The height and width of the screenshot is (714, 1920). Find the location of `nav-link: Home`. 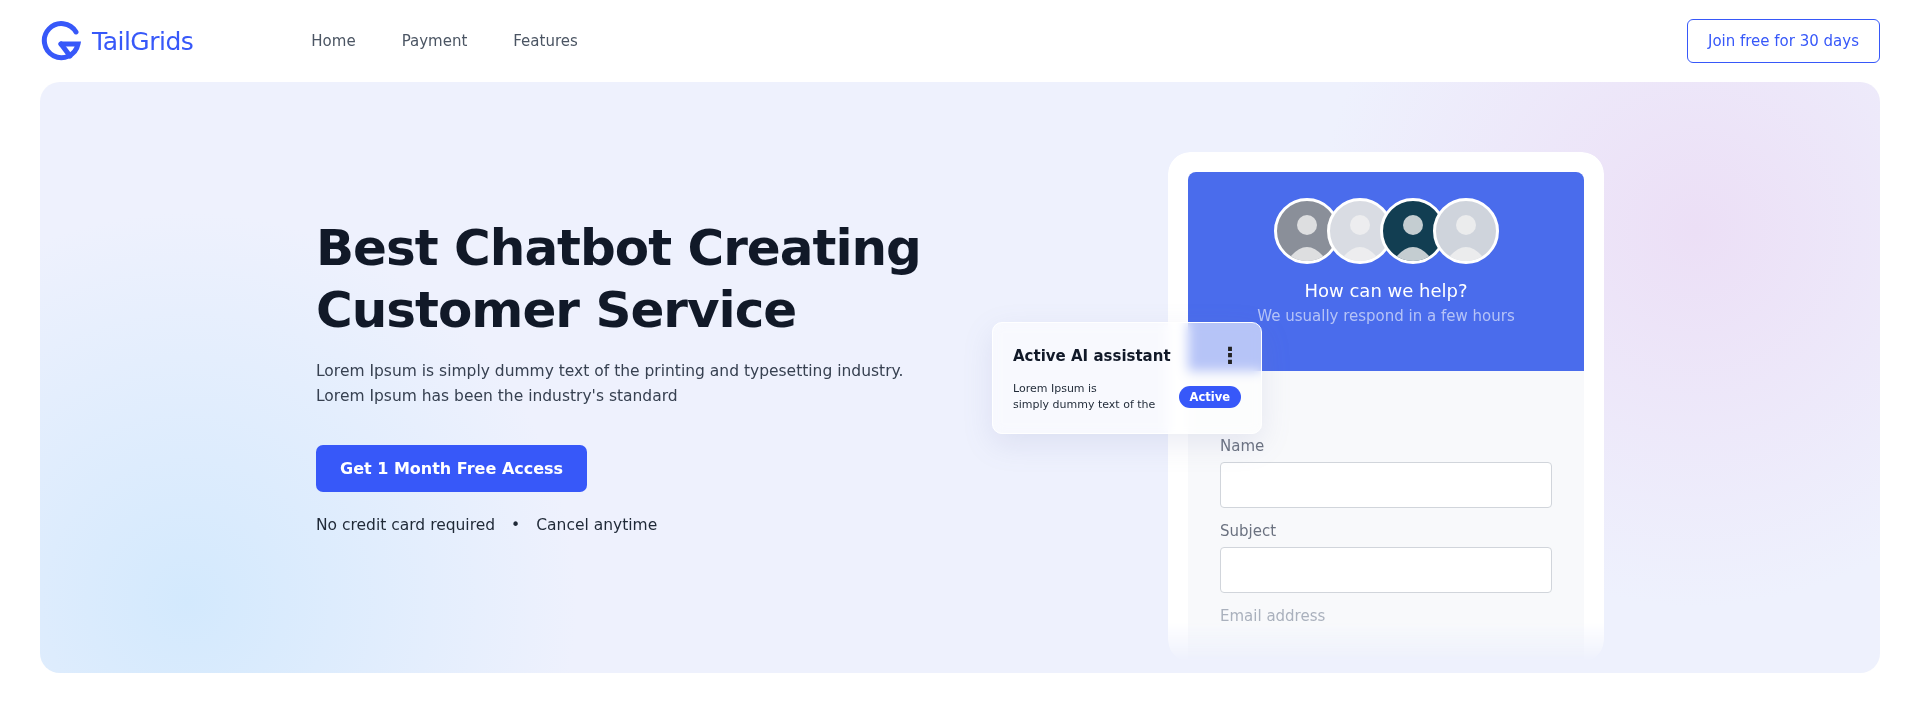

nav-link: Home is located at coordinates (333, 41).